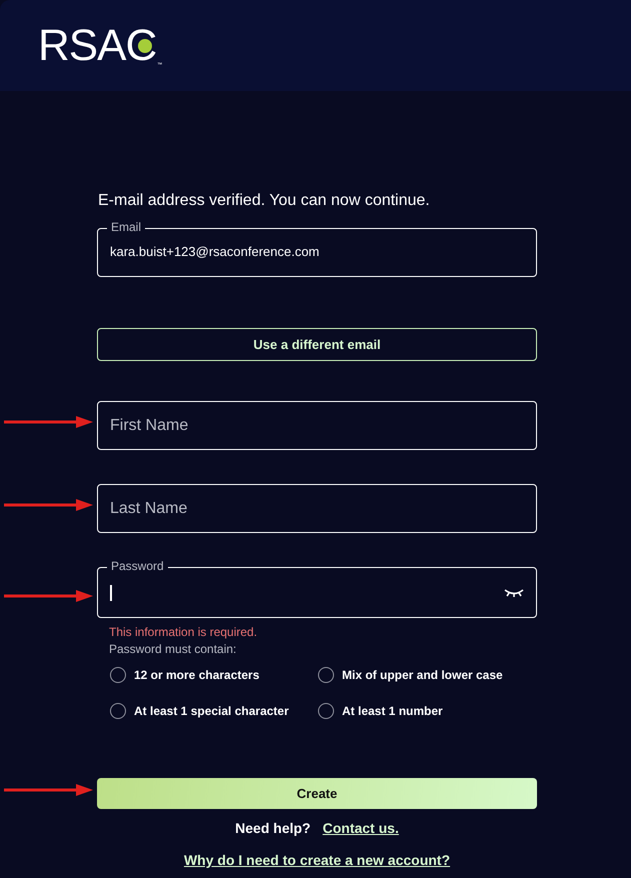  Describe the element at coordinates (514, 593) in the screenshot. I see `eye-closed-icon` at that location.